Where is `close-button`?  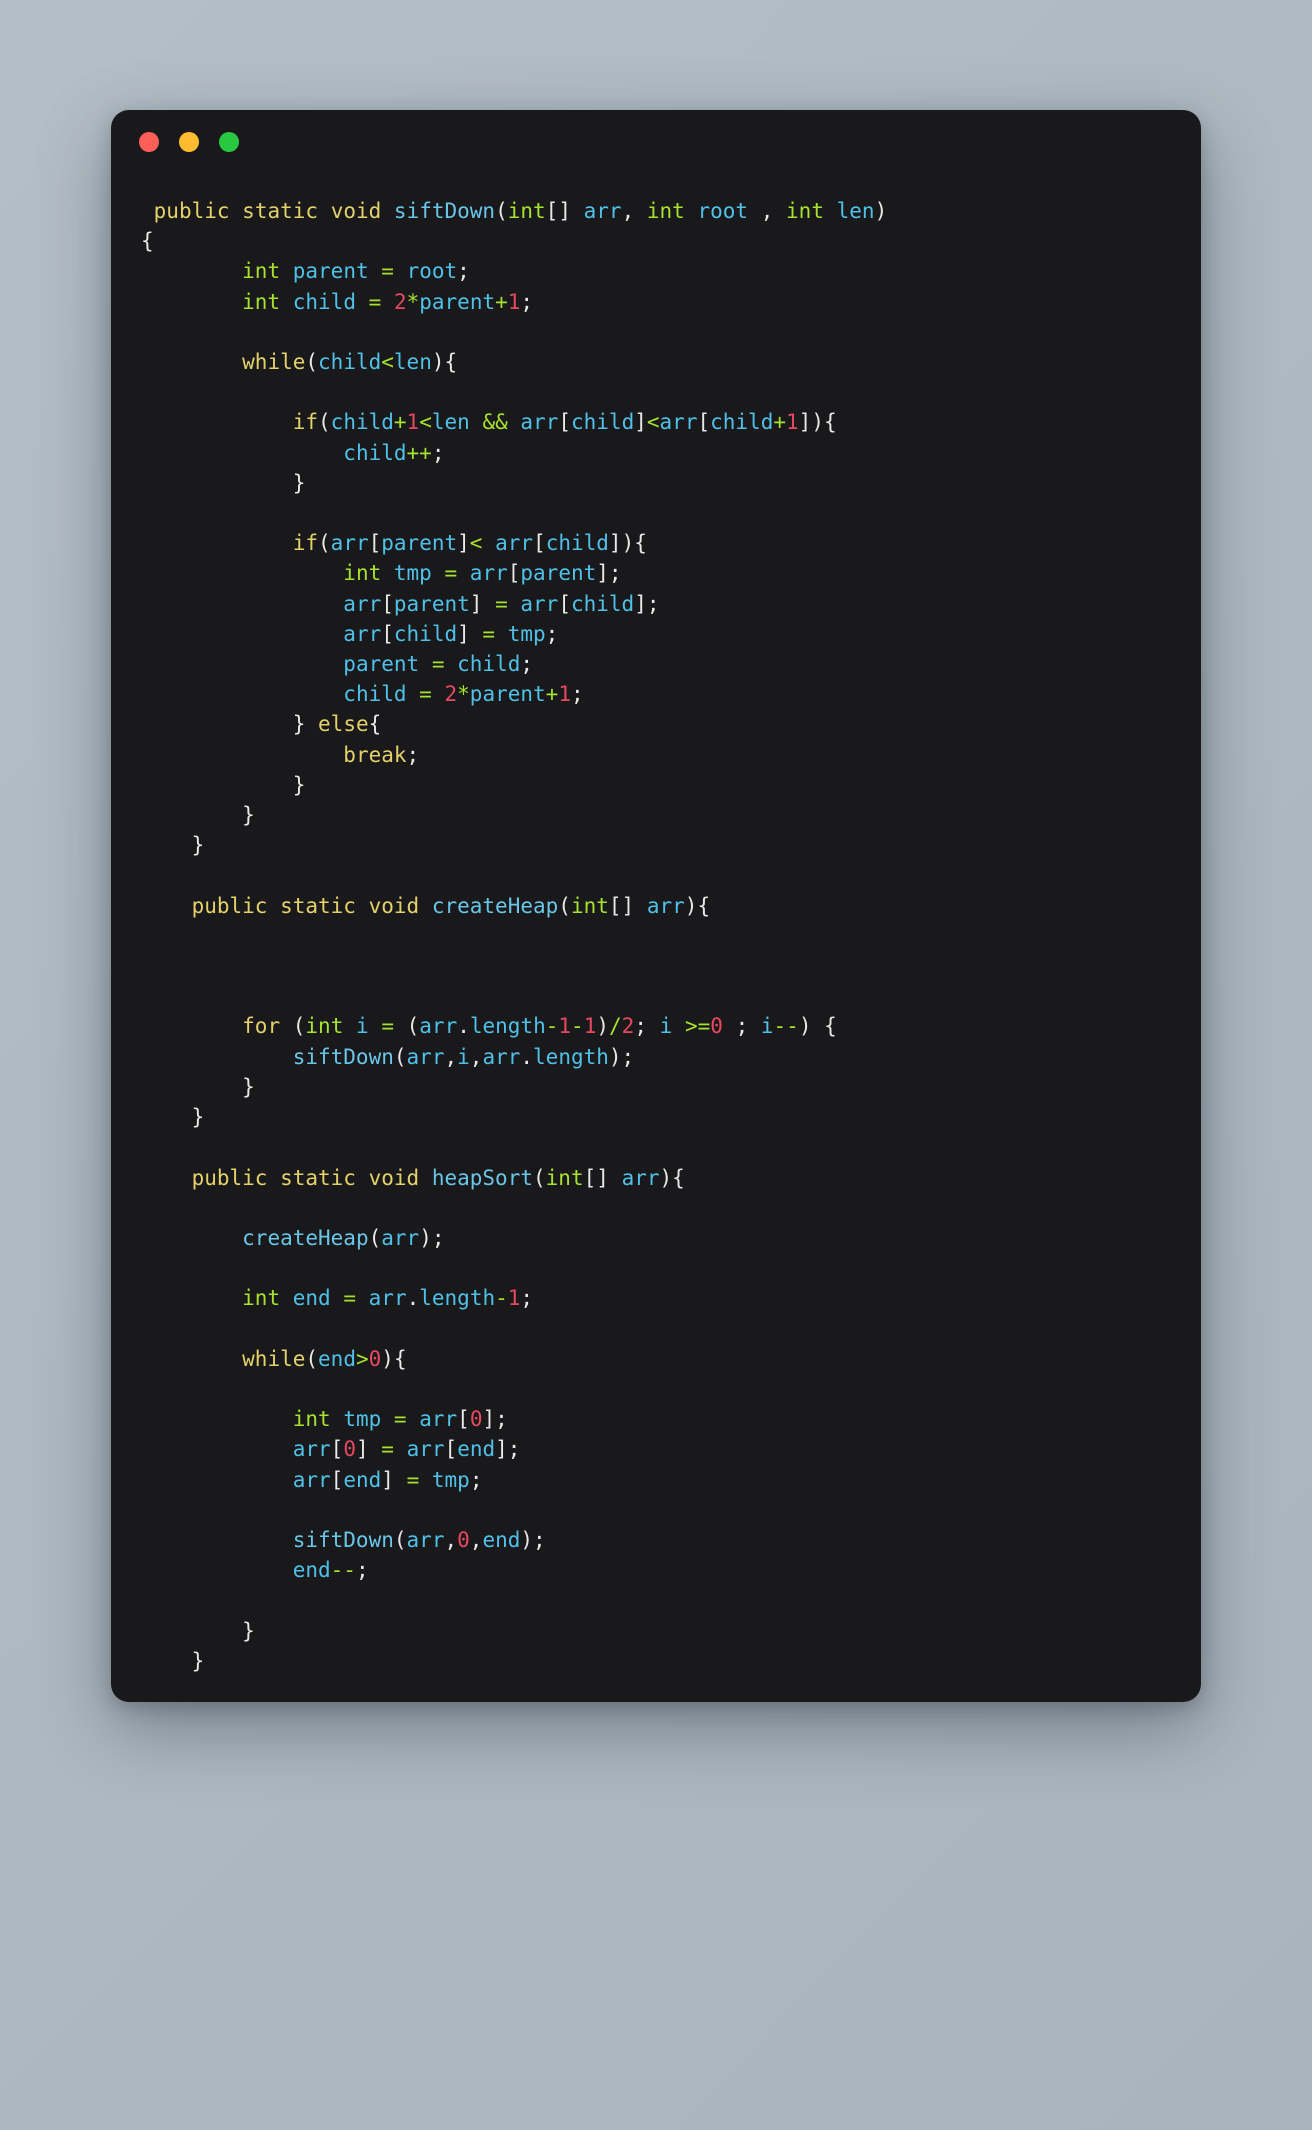 close-button is located at coordinates (149, 142).